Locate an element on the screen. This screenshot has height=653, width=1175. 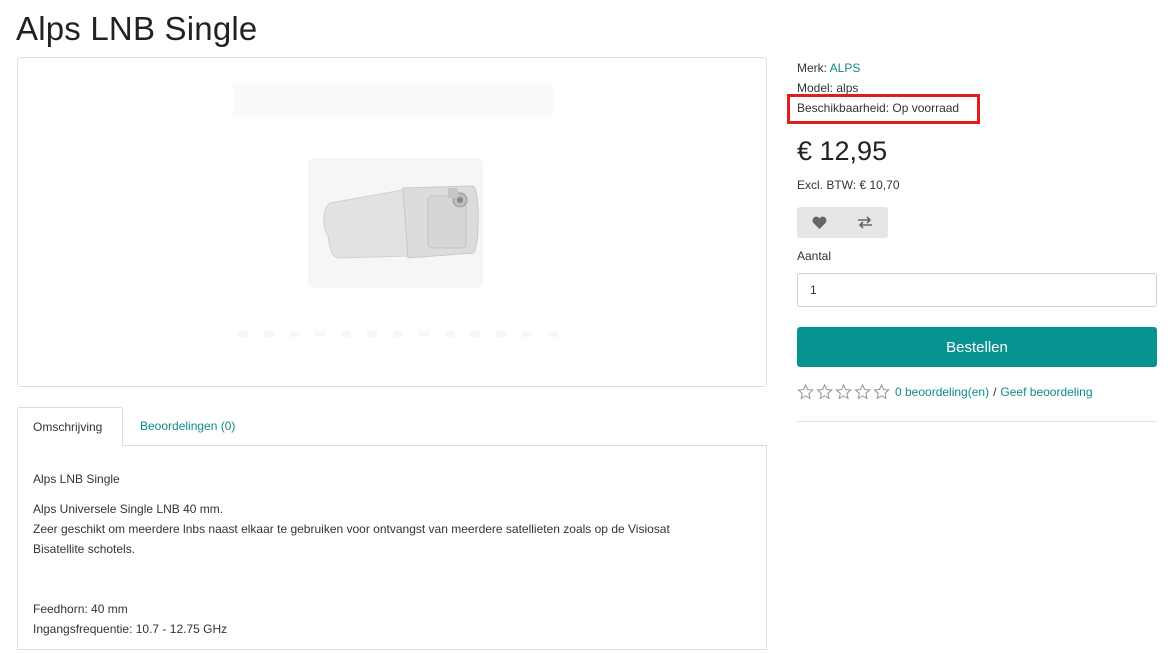
divider is located at coordinates (977, 421).